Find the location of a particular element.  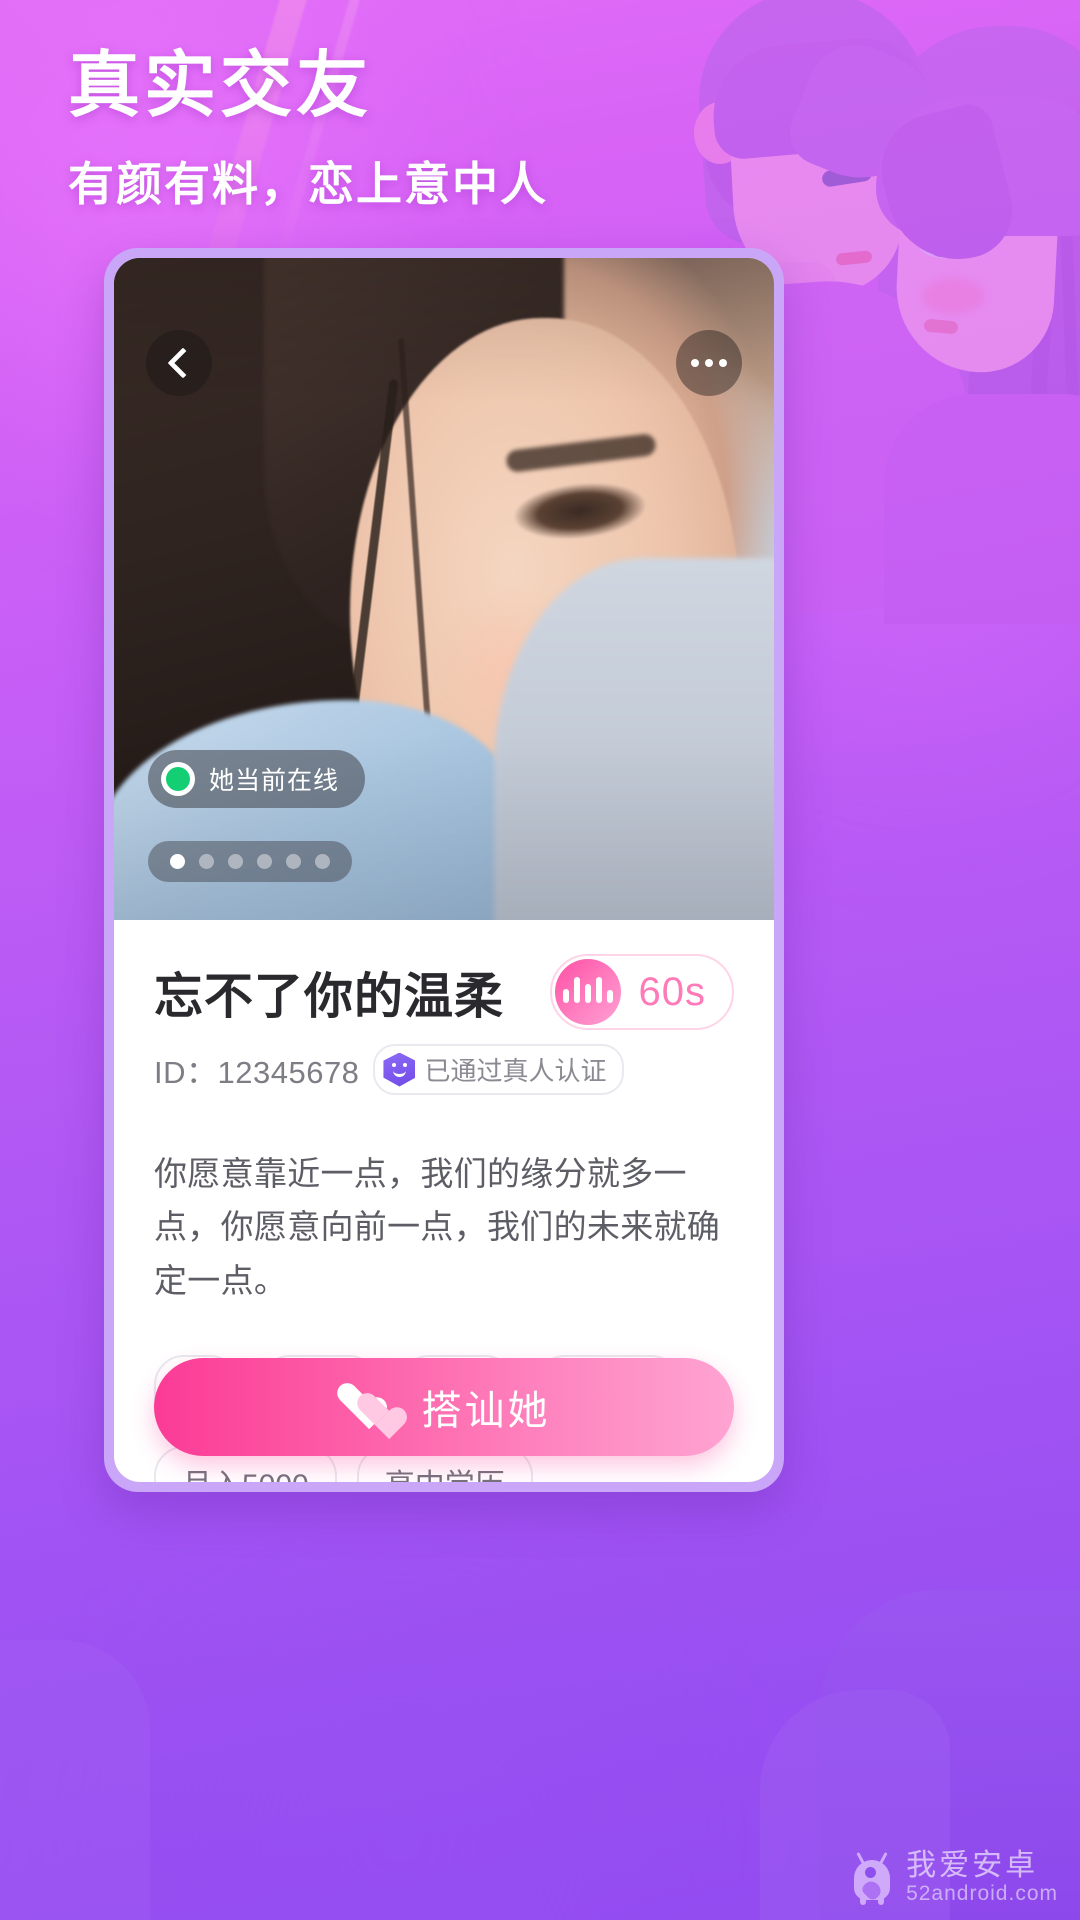

watermark-url: 52android.com is located at coordinates (982, 1894).